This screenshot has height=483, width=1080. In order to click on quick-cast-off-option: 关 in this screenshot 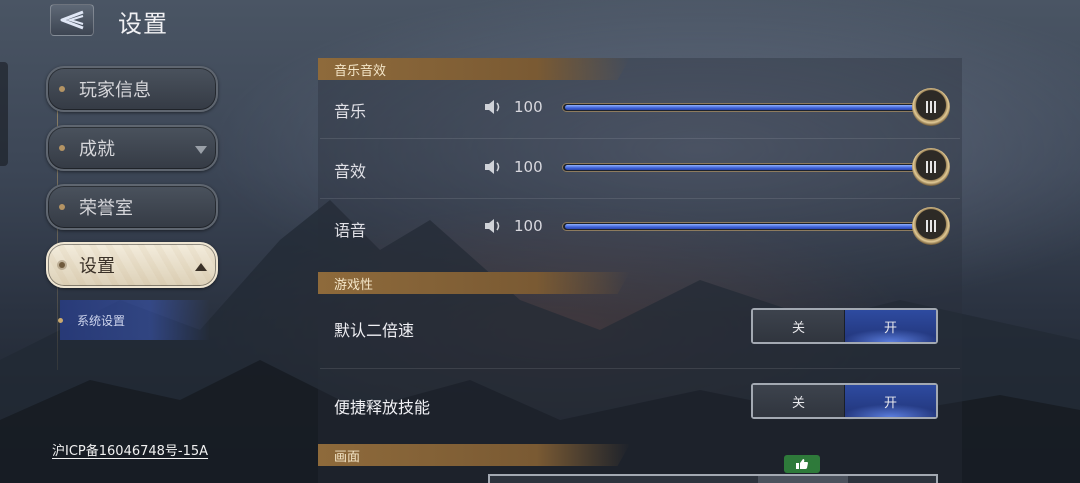, I will do `click(798, 401)`.